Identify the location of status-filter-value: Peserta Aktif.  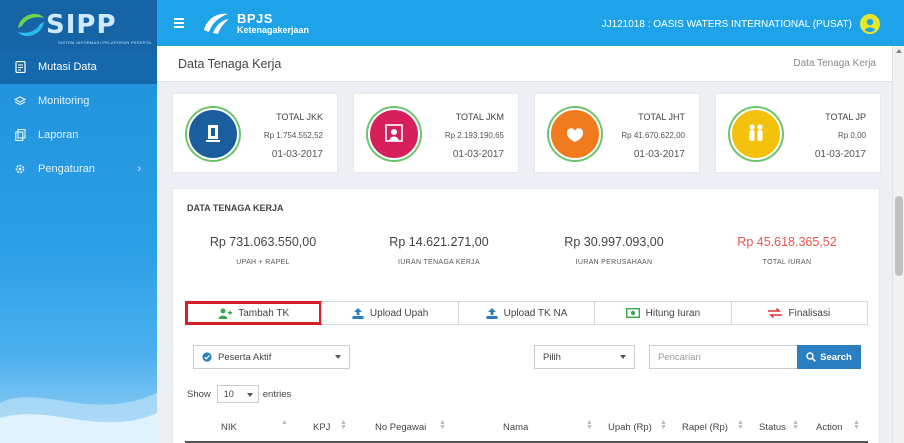
(245, 357).